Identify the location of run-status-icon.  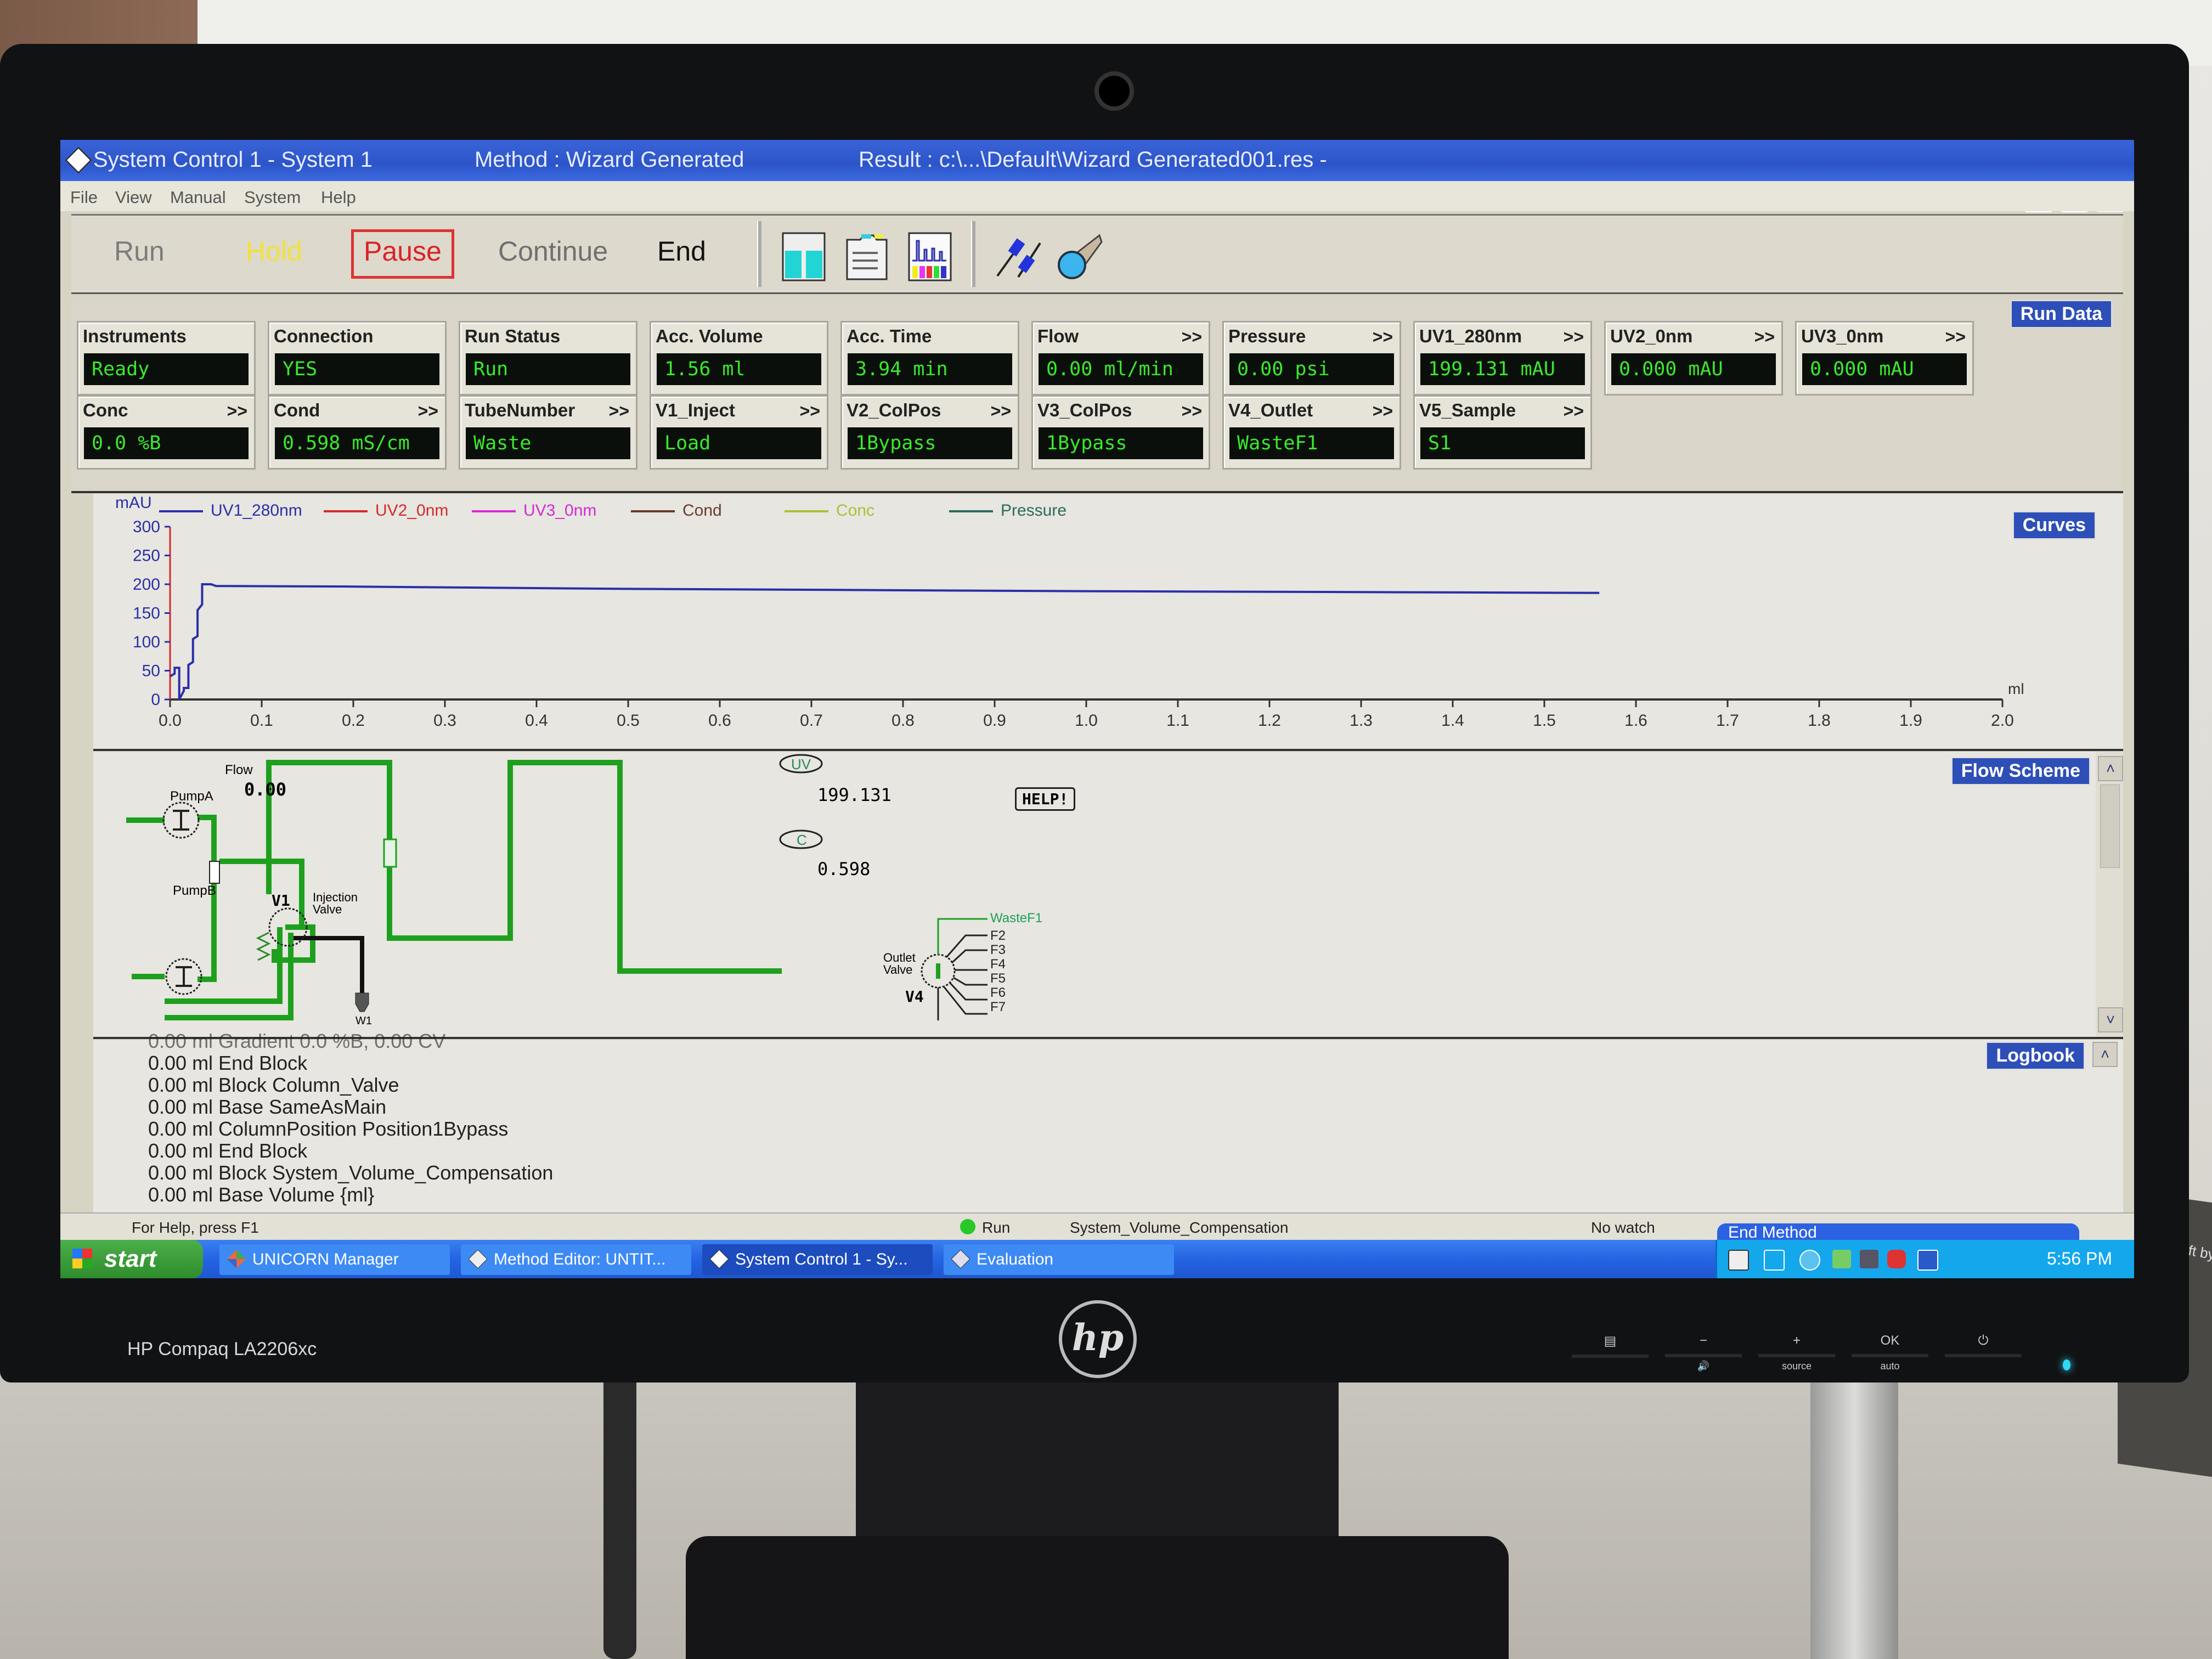
(967, 1226).